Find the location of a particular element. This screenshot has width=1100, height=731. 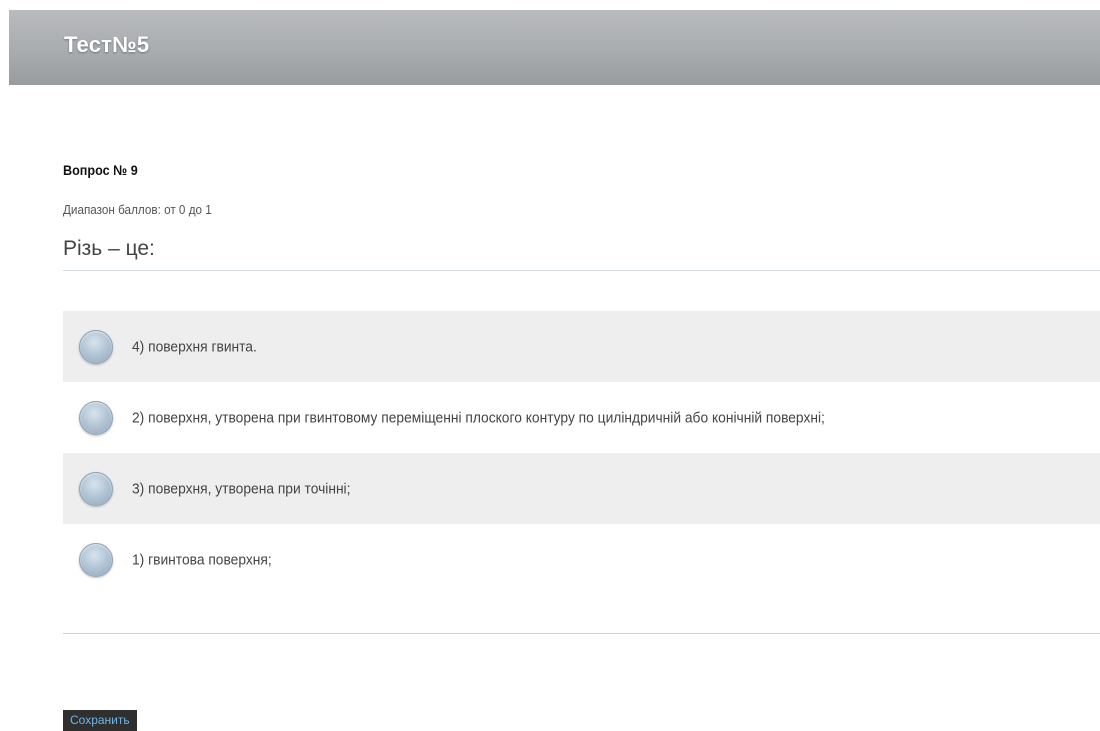

answer-option: 3) поверхня, утворена при точінні; is located at coordinates (581, 488).